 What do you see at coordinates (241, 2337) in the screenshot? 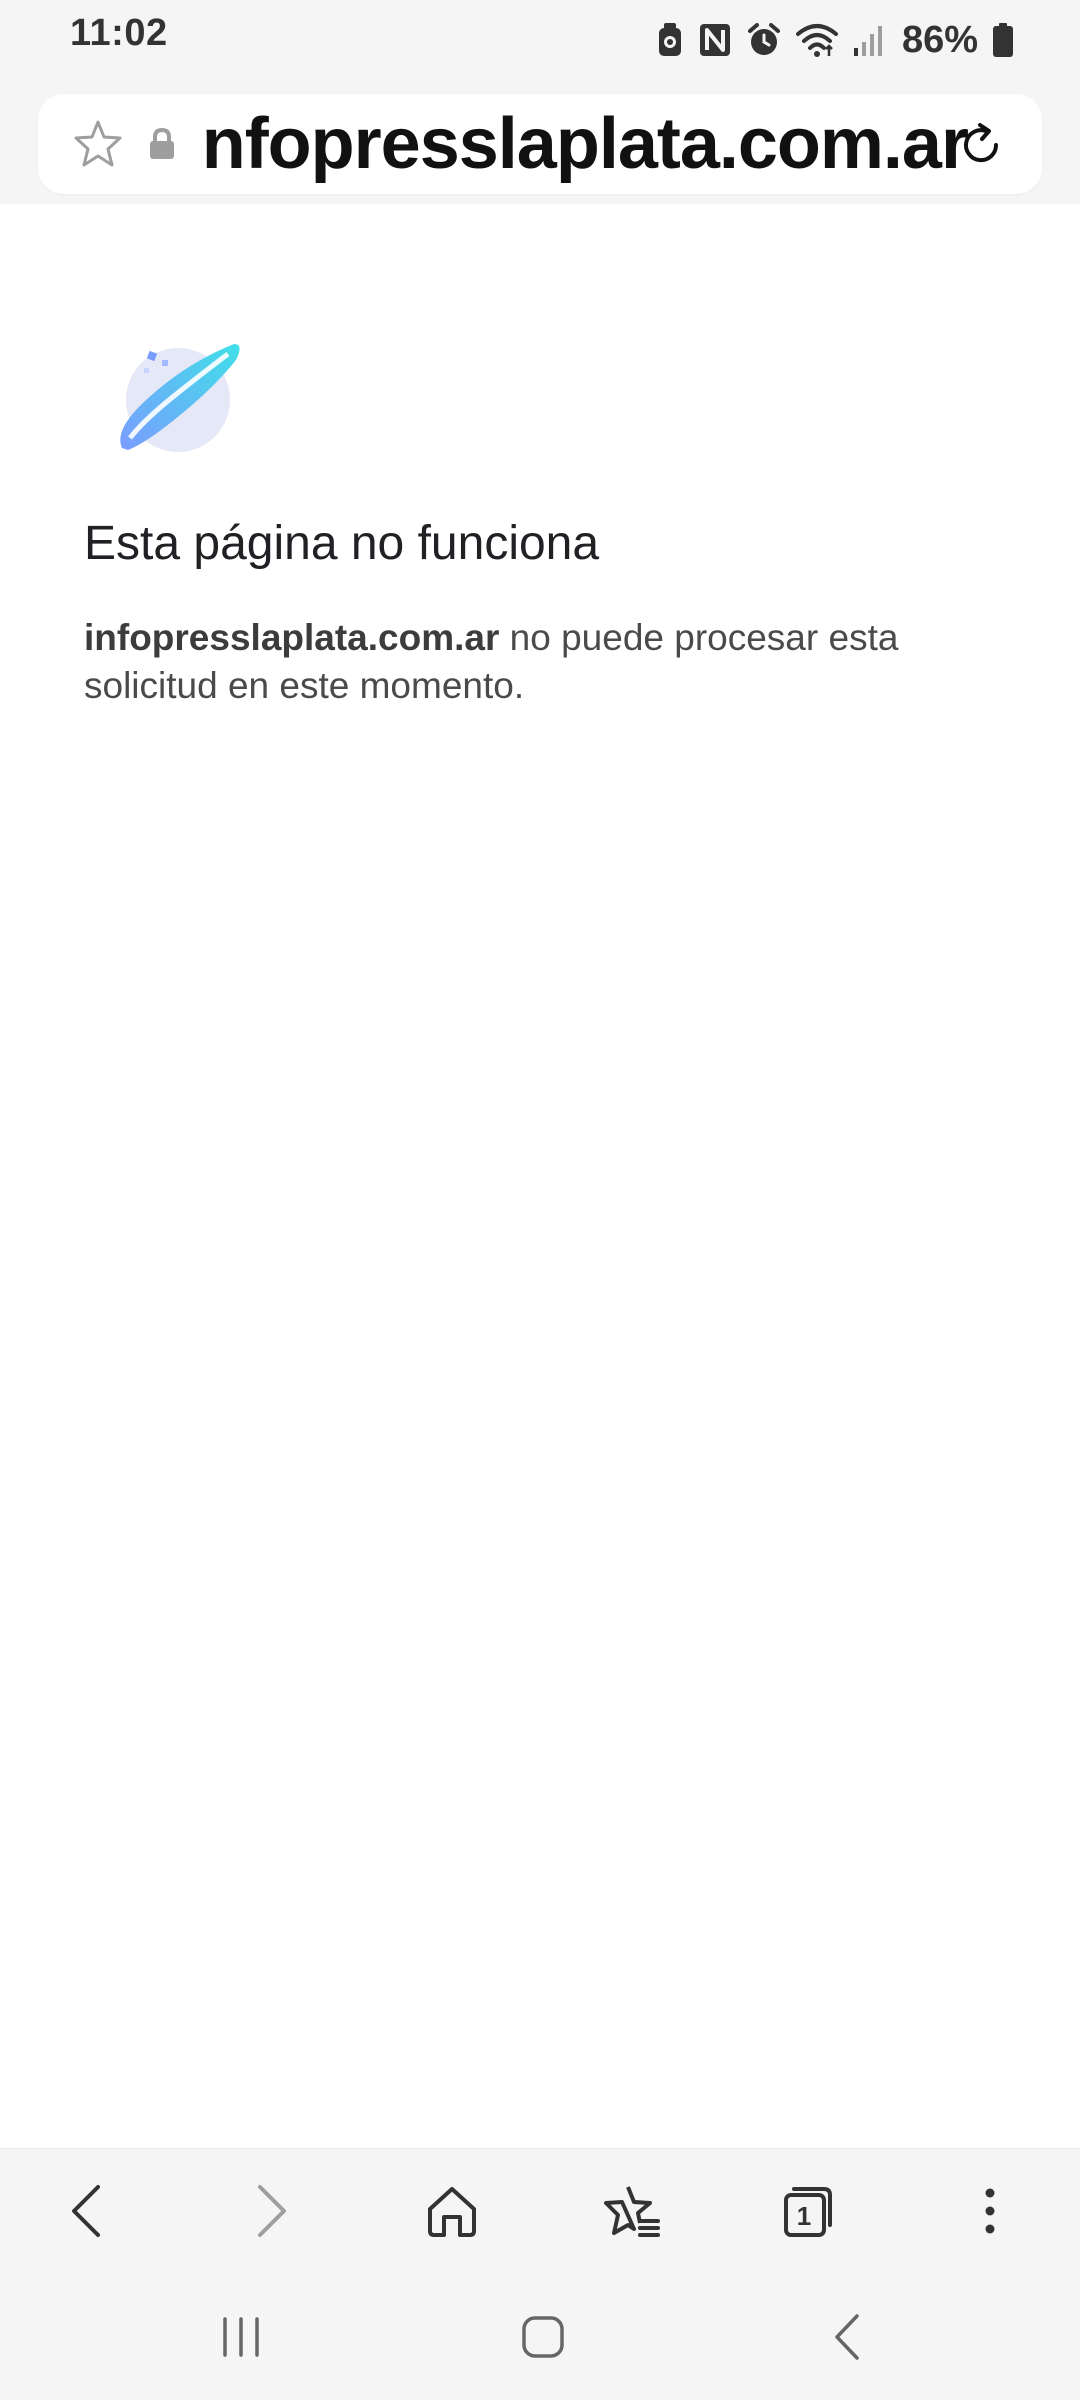
I see `recents-icon` at bounding box center [241, 2337].